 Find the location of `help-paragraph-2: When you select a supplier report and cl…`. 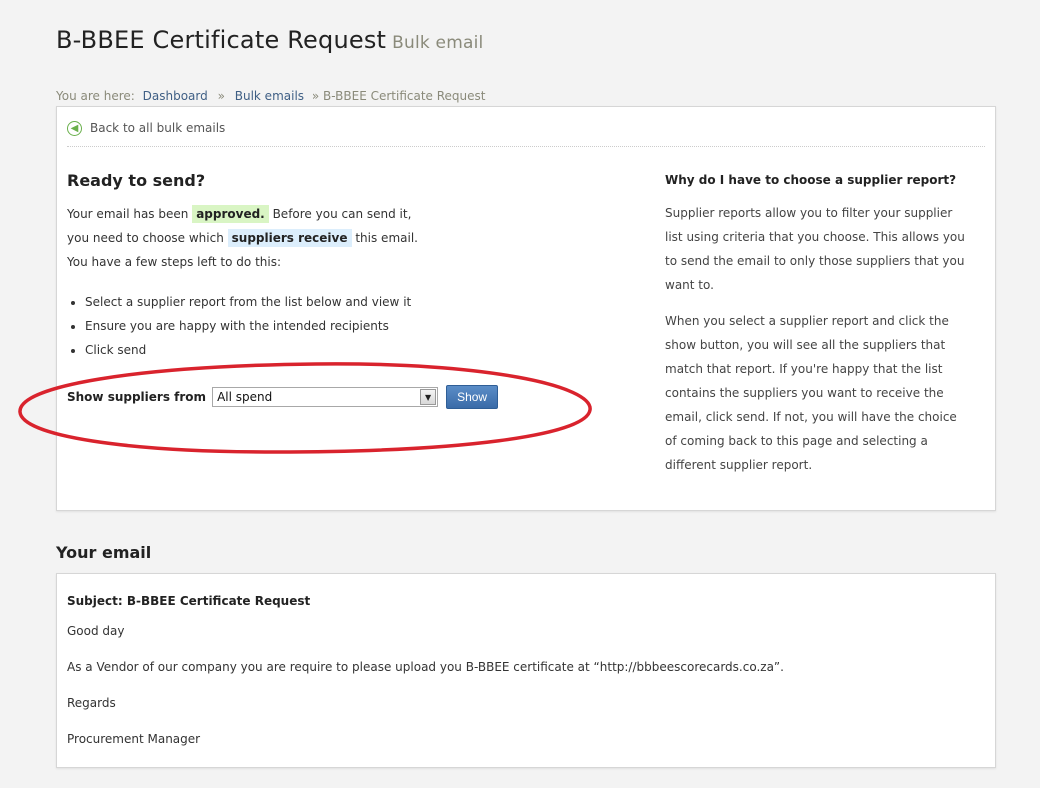

help-paragraph-2: When you select a supplier report and cl… is located at coordinates (811, 393).